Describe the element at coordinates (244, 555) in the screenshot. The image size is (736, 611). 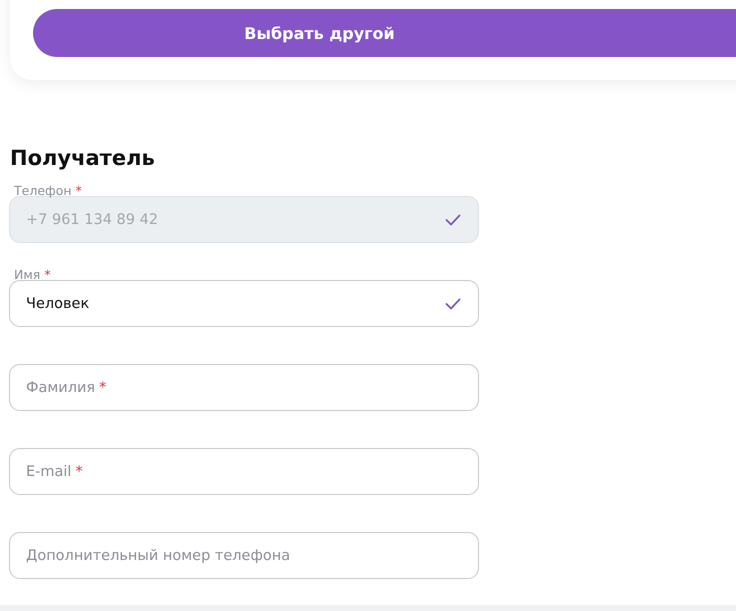
I see `text-field: Дополнительный номер телефона` at that location.